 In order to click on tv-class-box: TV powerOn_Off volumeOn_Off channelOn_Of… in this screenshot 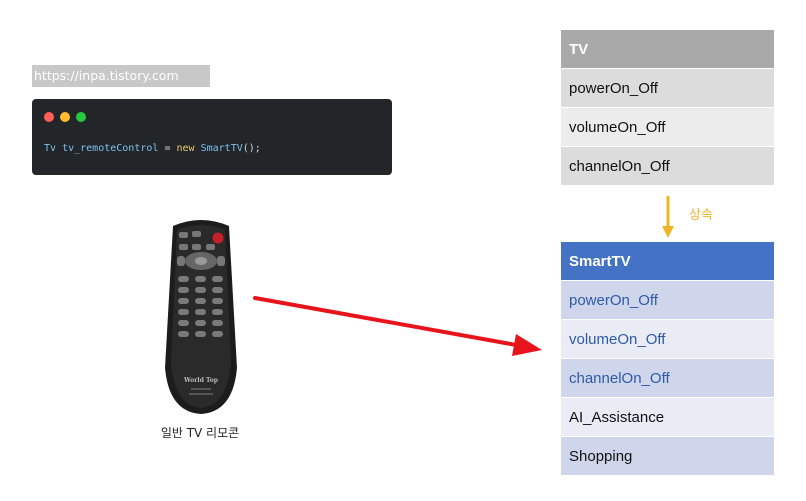, I will do `click(667, 108)`.